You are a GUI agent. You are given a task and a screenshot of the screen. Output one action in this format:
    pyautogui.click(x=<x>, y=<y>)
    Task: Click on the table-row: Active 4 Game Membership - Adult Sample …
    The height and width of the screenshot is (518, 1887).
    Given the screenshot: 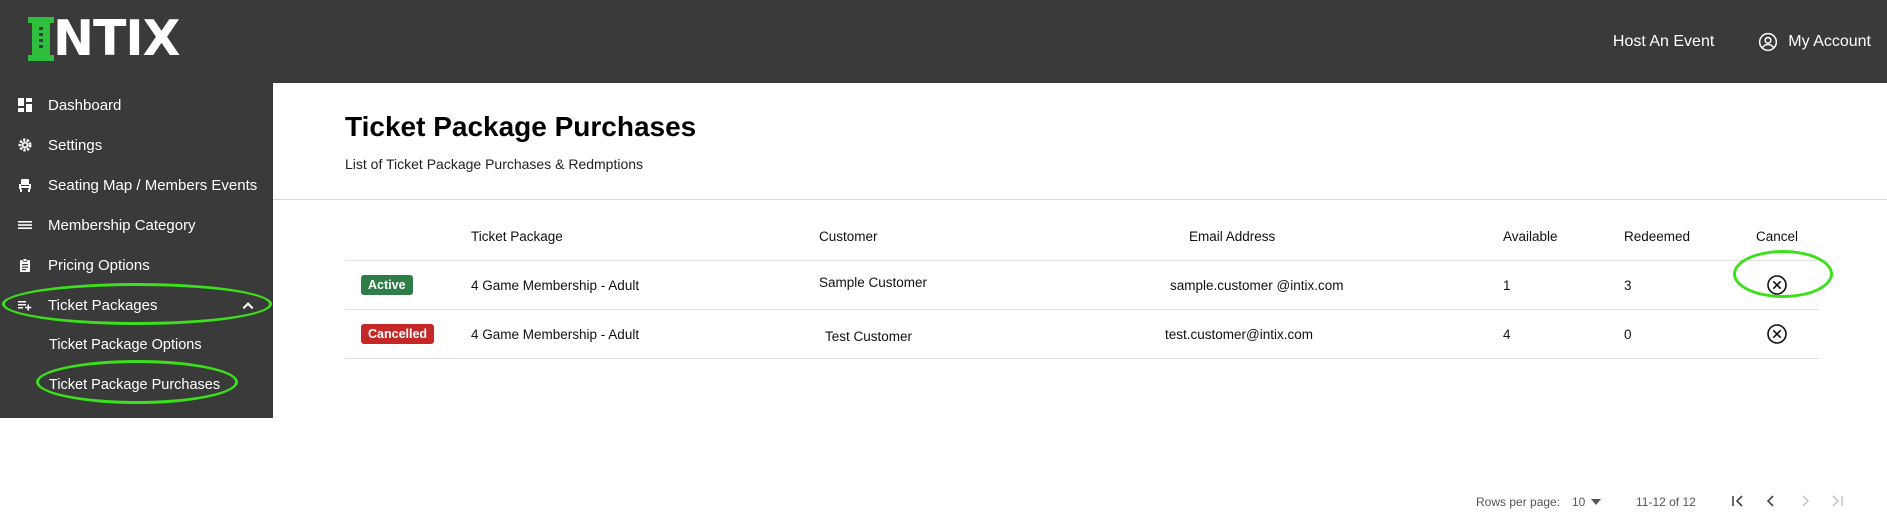 What is the action you would take?
    pyautogui.click(x=1082, y=285)
    